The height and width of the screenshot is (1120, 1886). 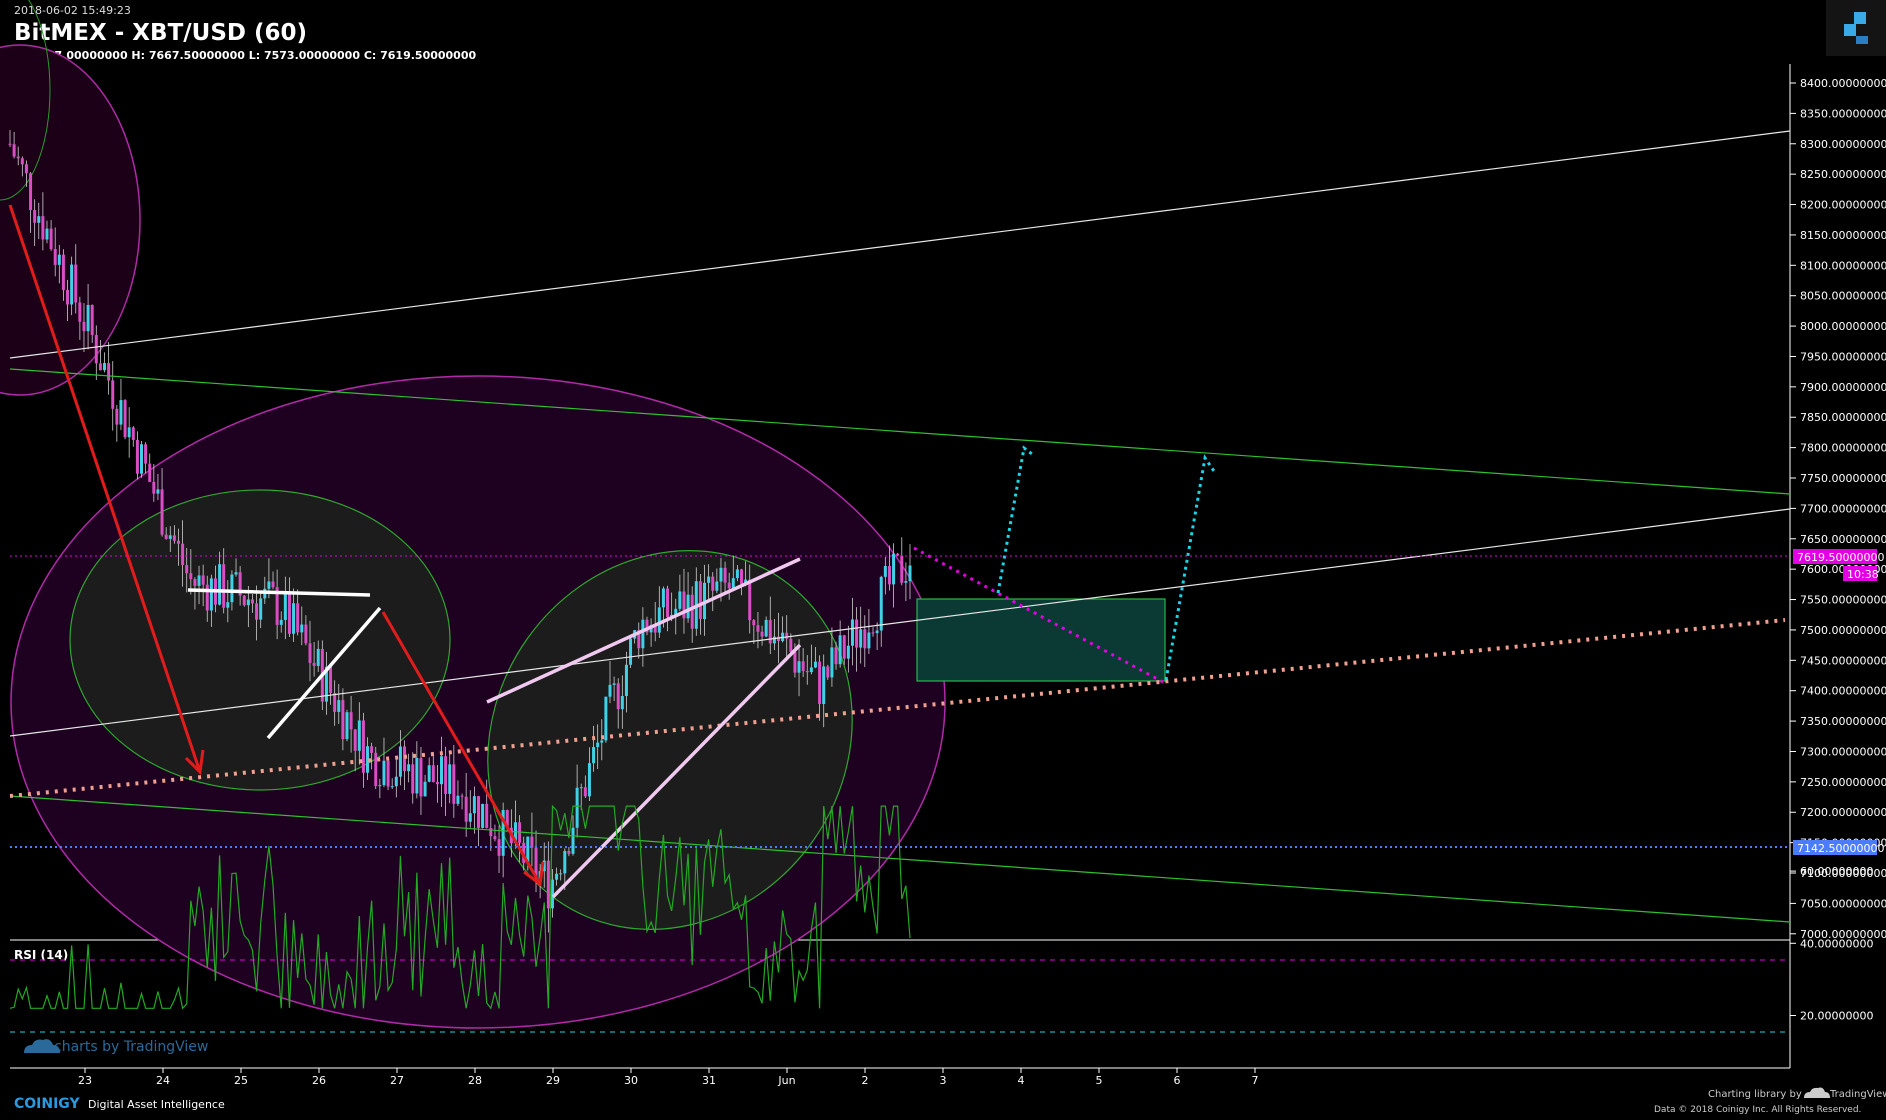 I want to click on brand-tagline: Digital Asset Intelligence, so click(x=156, y=1104).